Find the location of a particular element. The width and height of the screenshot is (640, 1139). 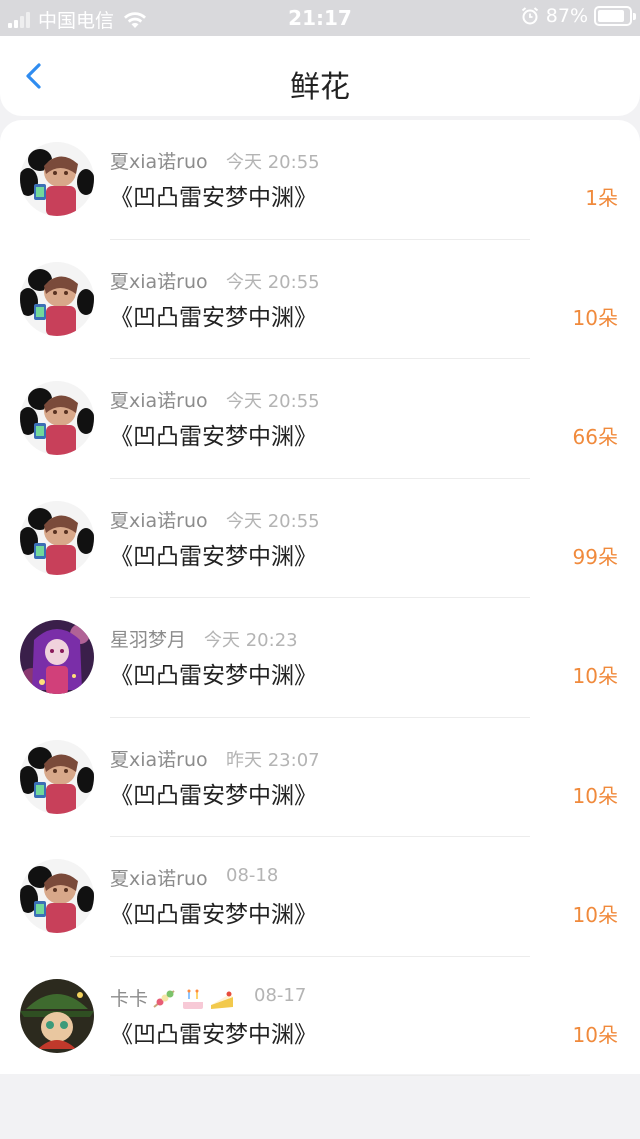

timestamp: 08-18 is located at coordinates (252, 875).